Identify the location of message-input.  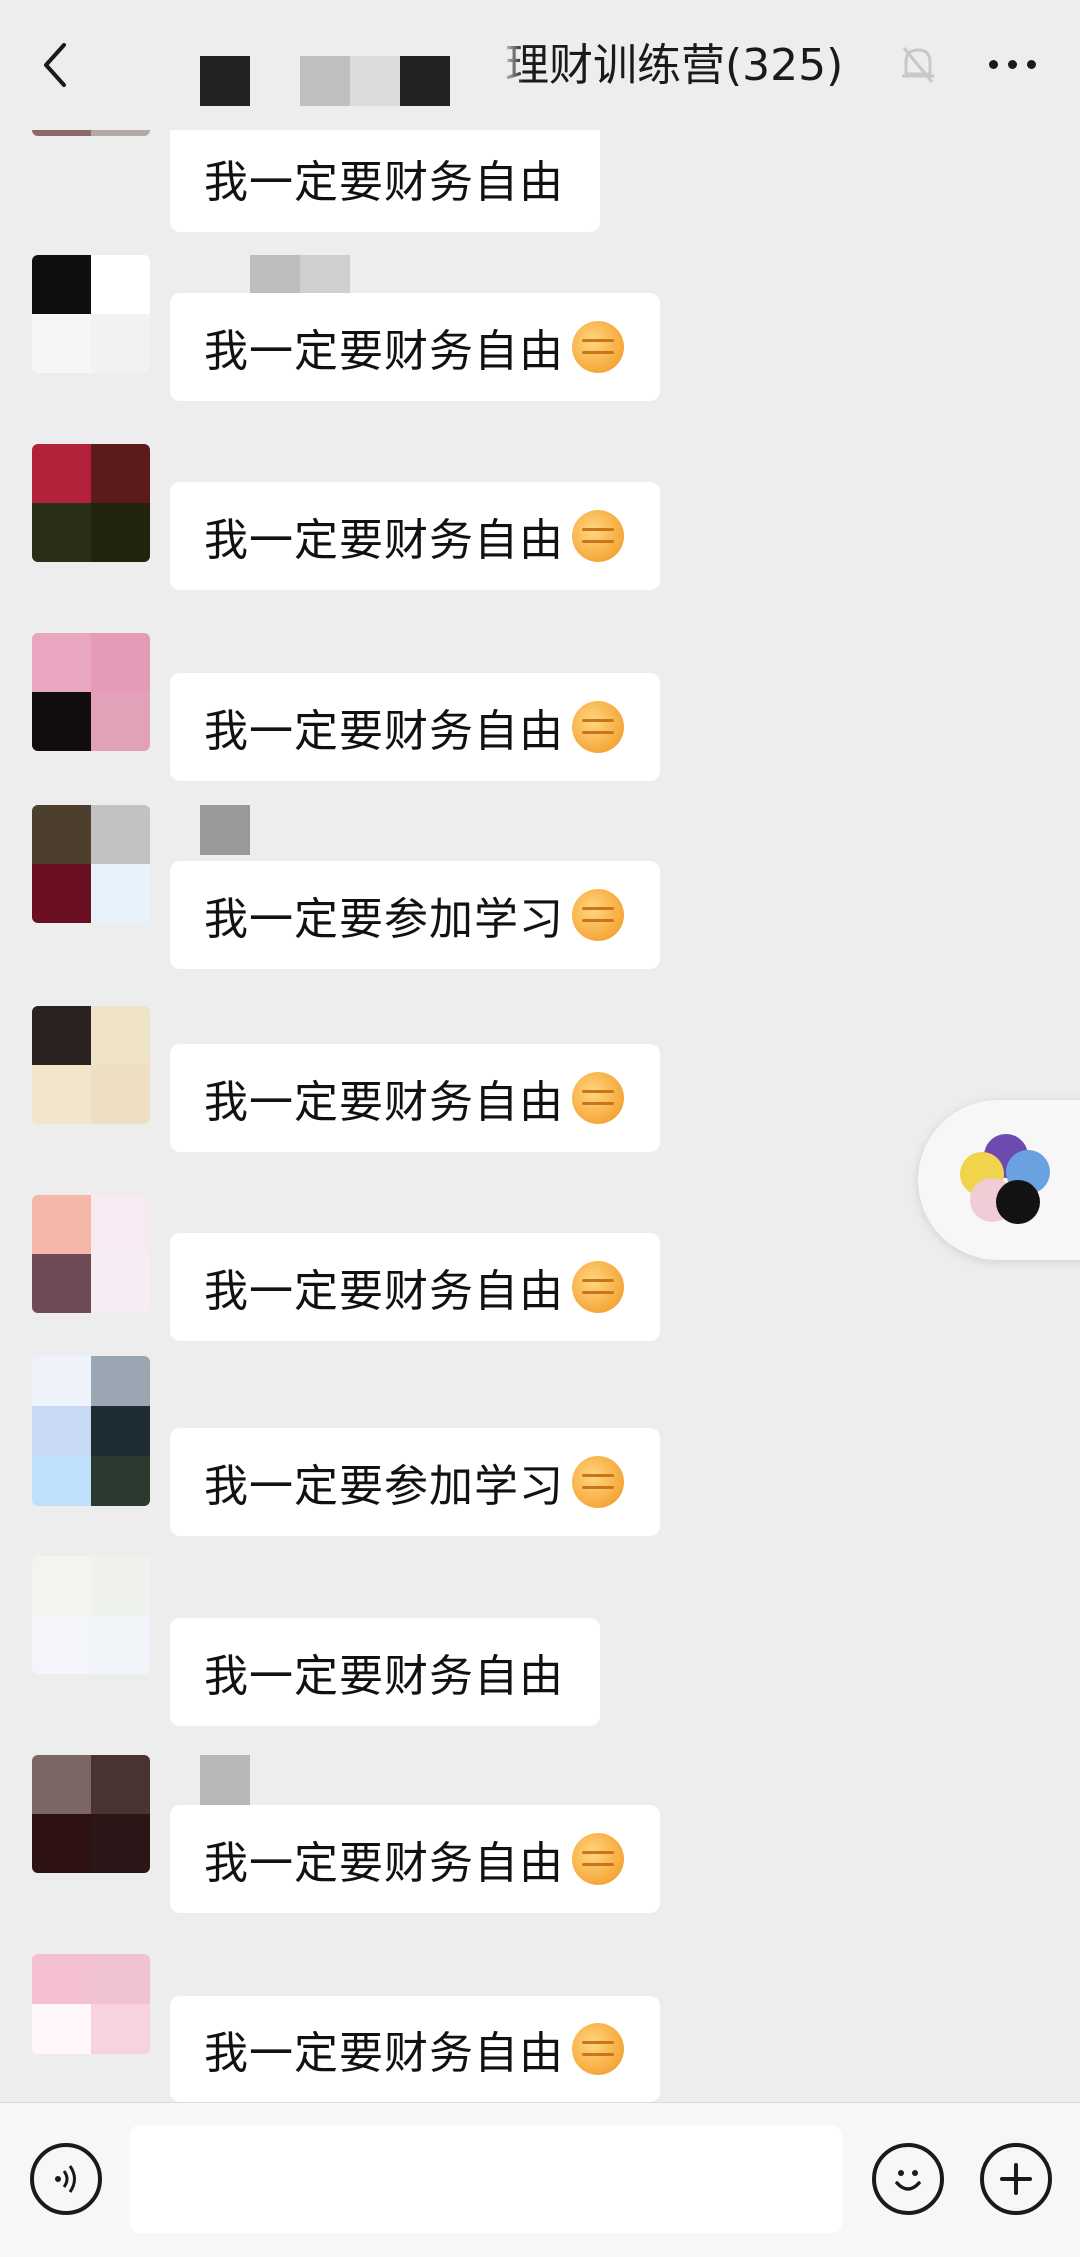
(486, 2179).